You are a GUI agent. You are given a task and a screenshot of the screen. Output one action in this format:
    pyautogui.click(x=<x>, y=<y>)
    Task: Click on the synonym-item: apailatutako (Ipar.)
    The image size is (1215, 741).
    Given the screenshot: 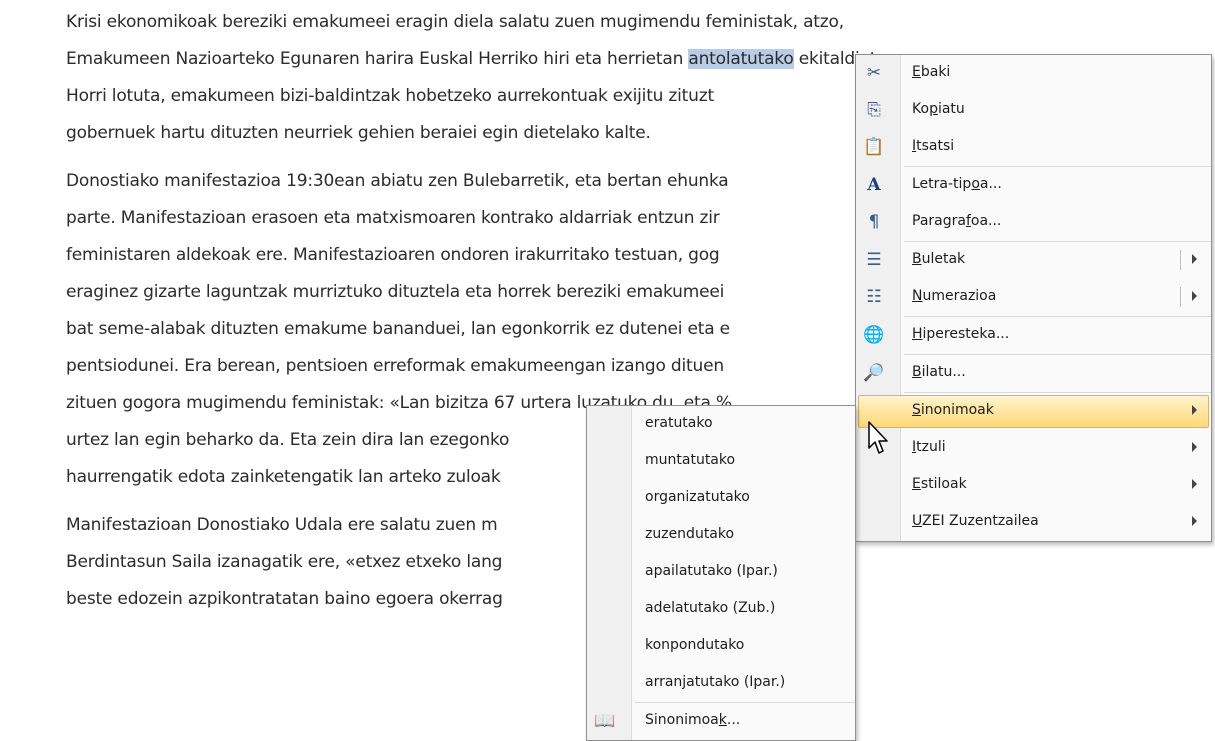 What is the action you would take?
    pyautogui.click(x=721, y=572)
    